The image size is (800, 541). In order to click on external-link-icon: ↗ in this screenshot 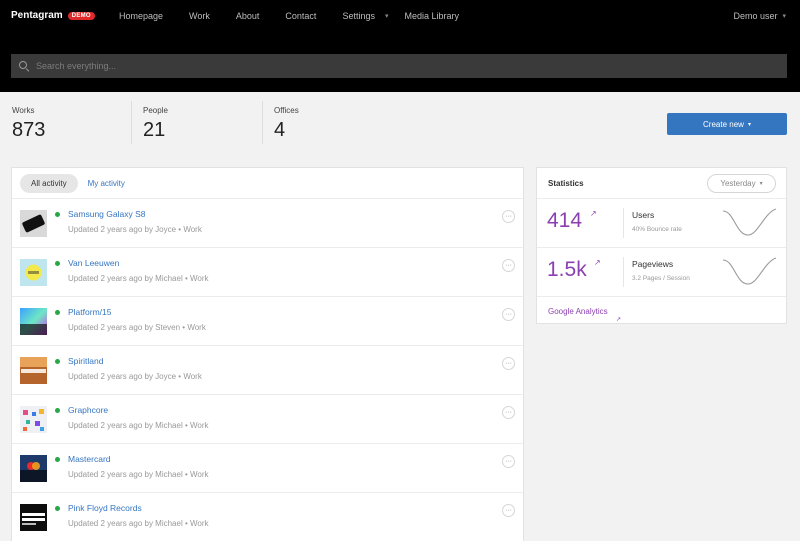, I will do `click(619, 320)`.